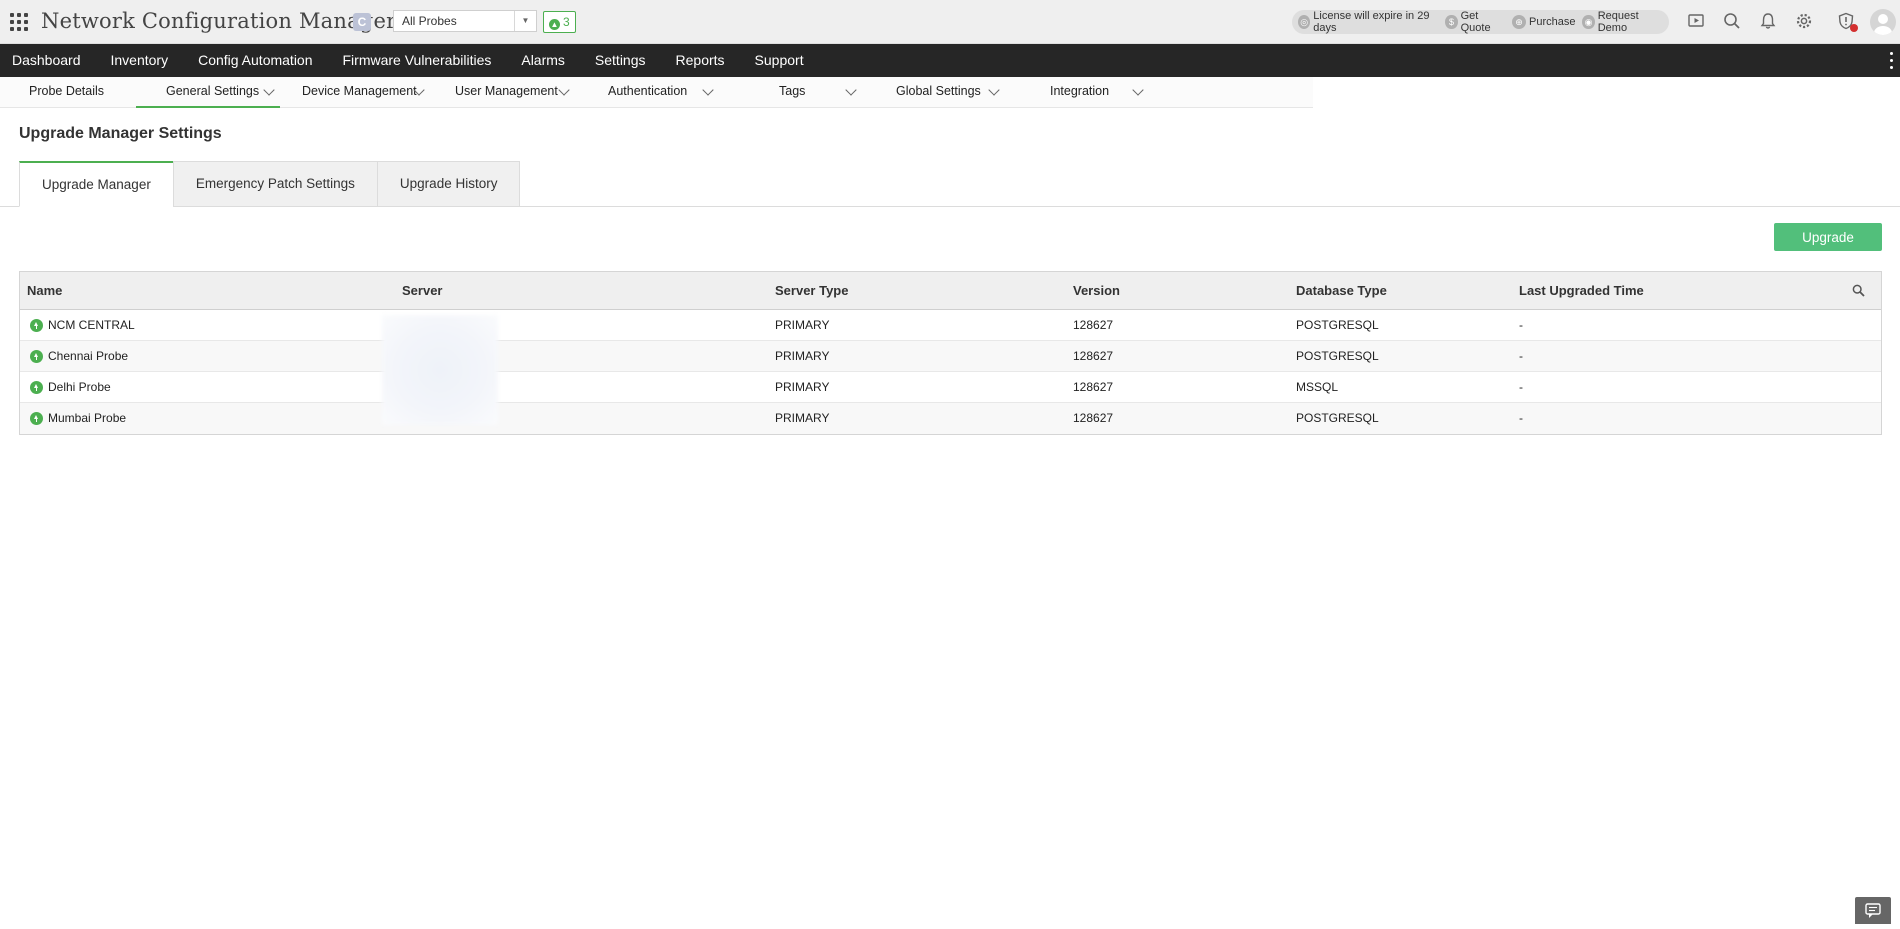 The image size is (1900, 929). Describe the element at coordinates (420, 60) in the screenshot. I see `nav-firmware-vulnerabilities: Firmware Vulnerabilities` at that location.